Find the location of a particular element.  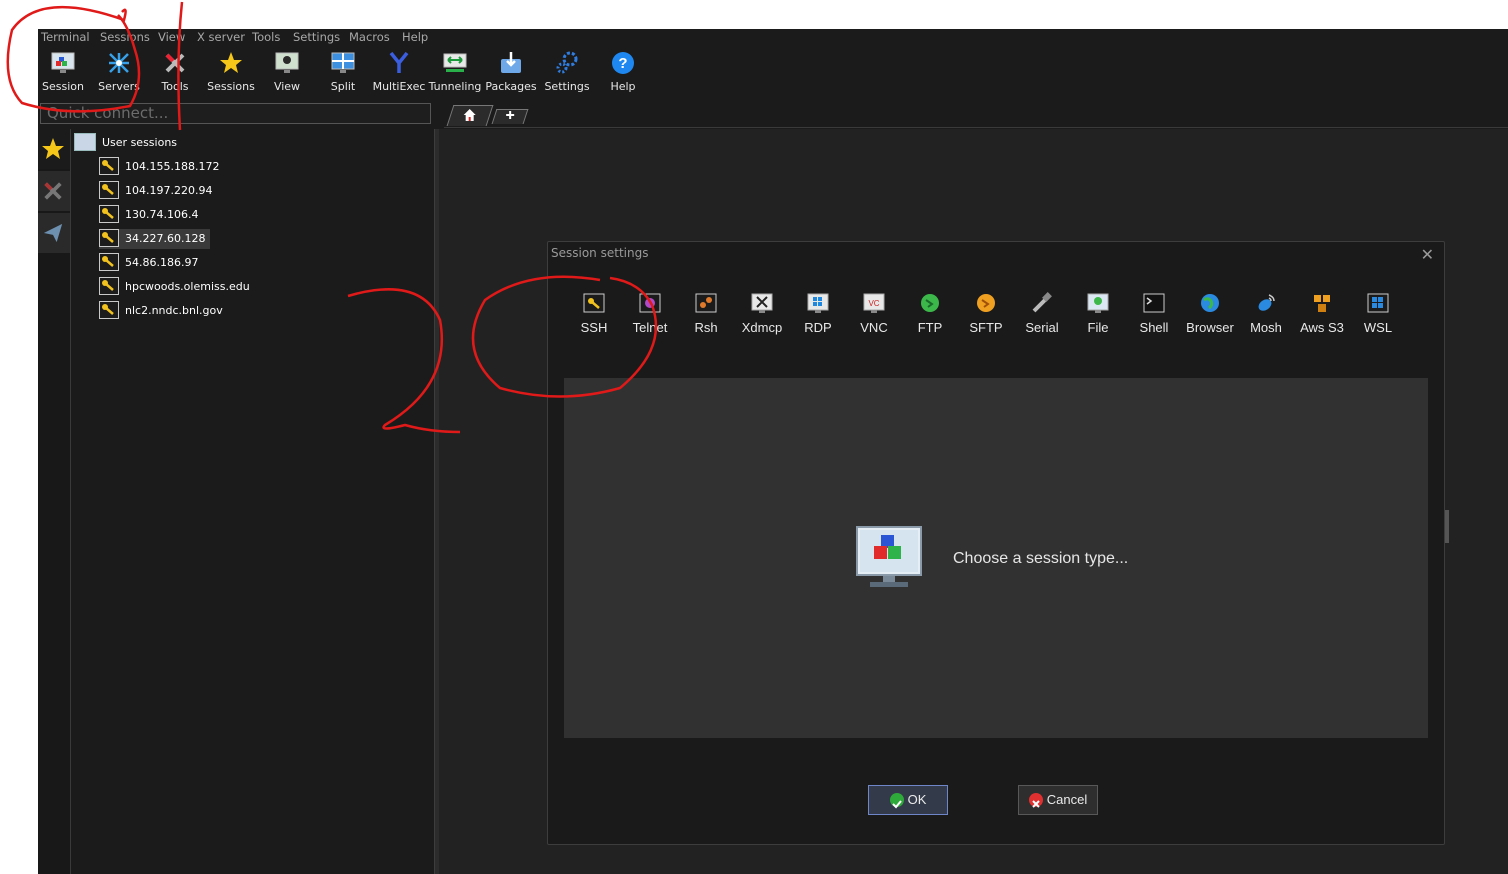

split-button: Split is located at coordinates (343, 72).